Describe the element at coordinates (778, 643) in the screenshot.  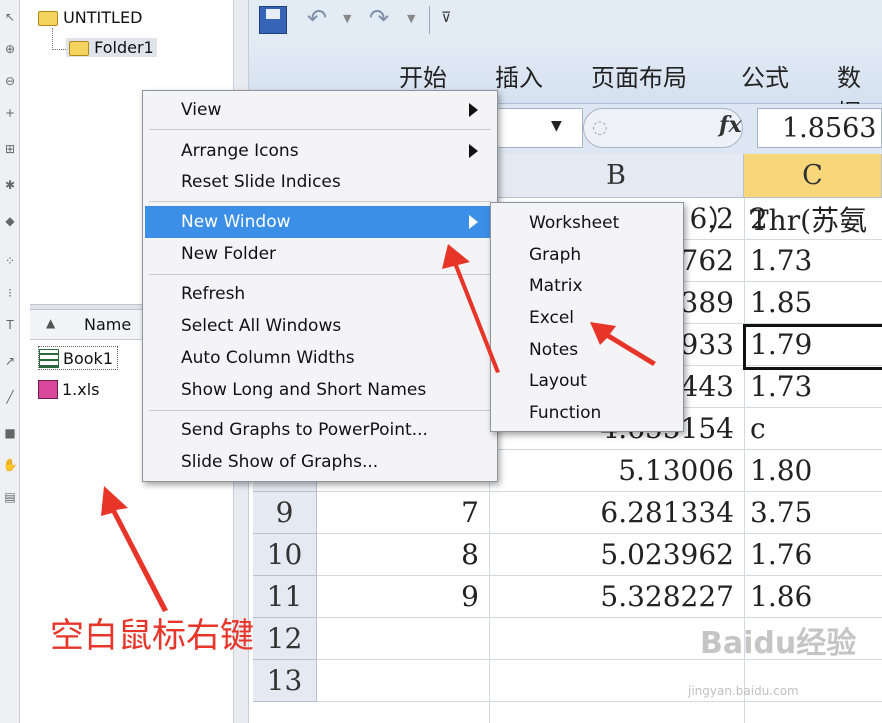
I see `watermark-text: Baidu经验` at that location.